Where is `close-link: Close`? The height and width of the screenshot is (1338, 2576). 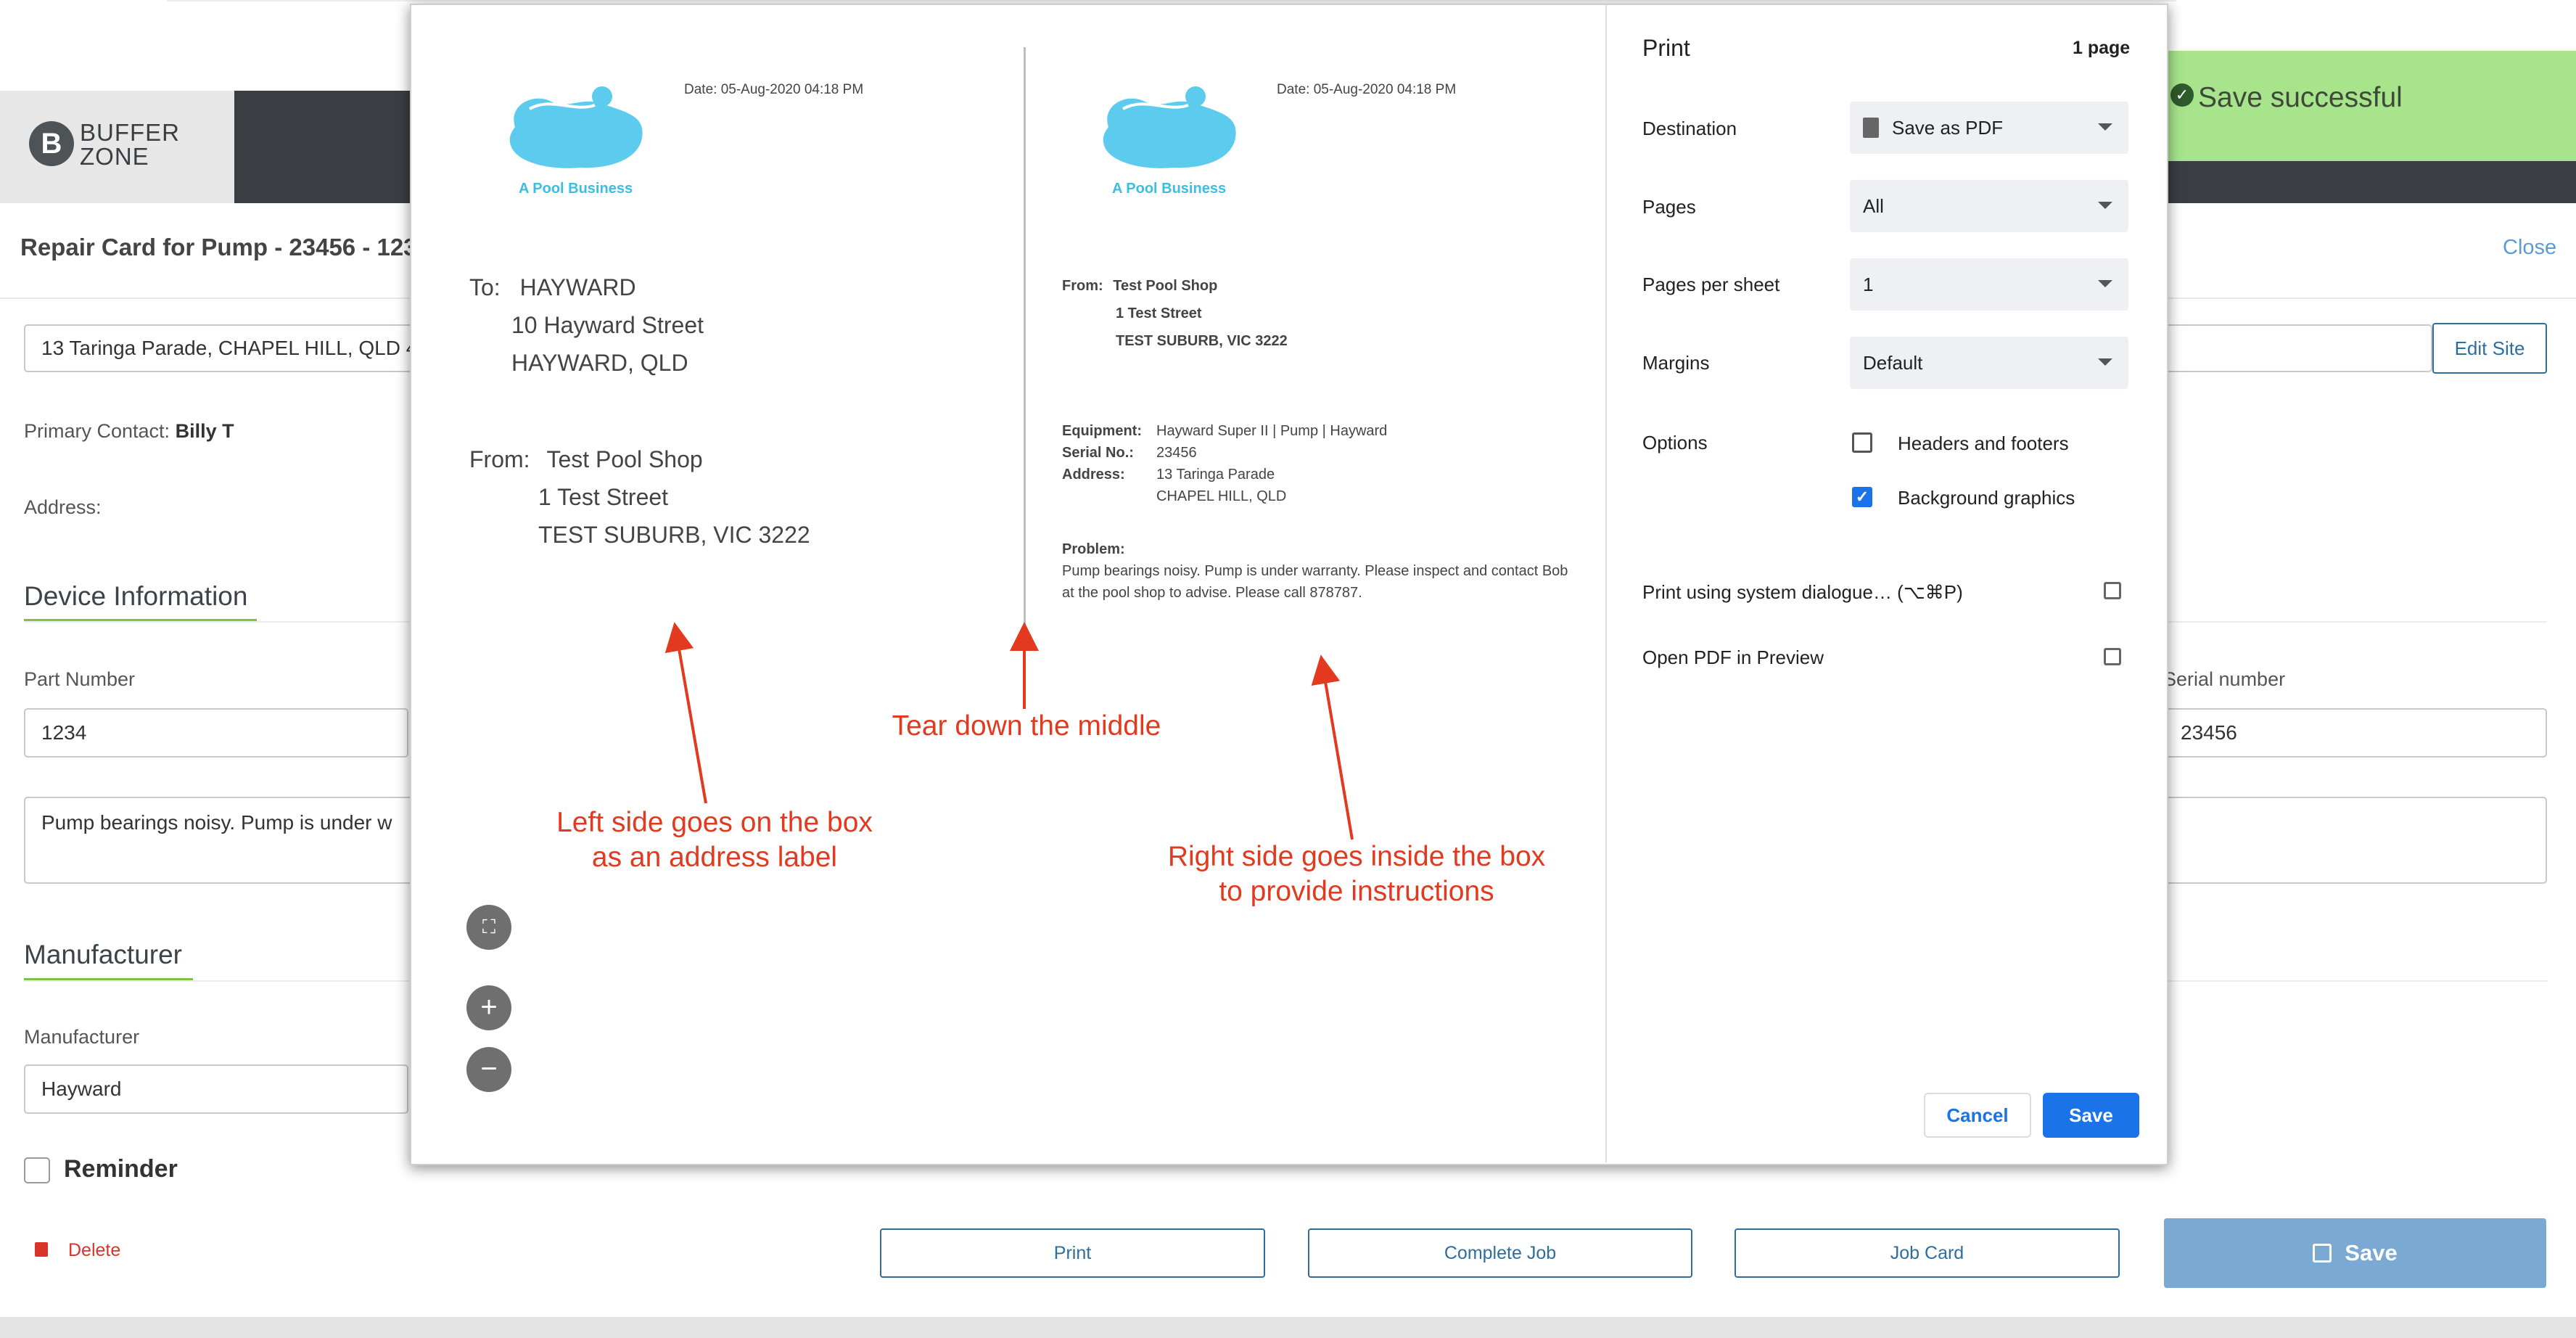
close-link: Close is located at coordinates (2529, 248).